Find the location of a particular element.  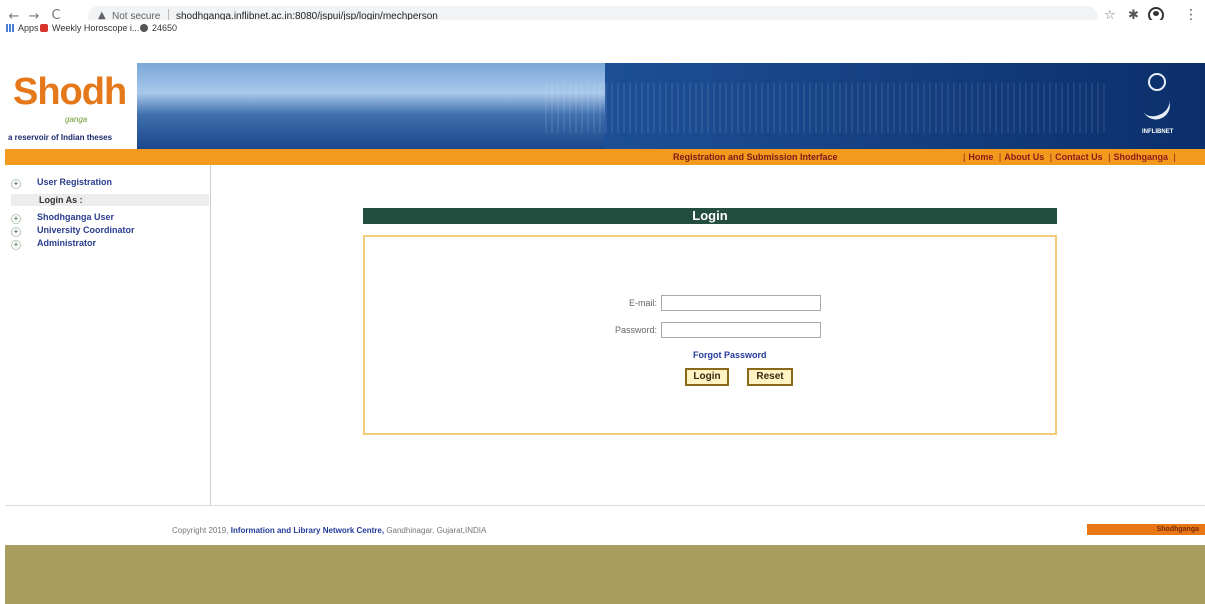

sidebar-item-label: University Coordinator is located at coordinates (86, 230).